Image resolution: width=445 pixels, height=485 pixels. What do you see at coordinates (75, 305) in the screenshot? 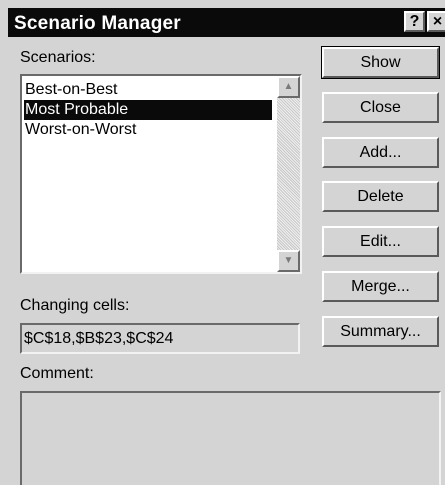
I see `changing-cells-label: Changing cells:` at bounding box center [75, 305].